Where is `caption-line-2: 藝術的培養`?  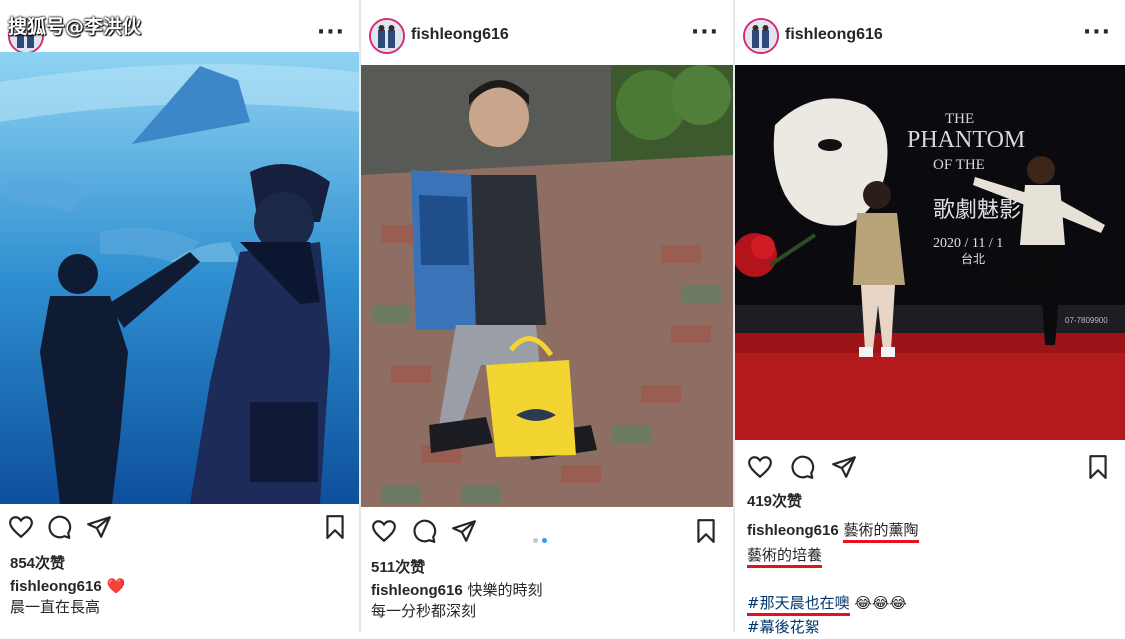 caption-line-2: 藝術的培養 is located at coordinates (785, 557).